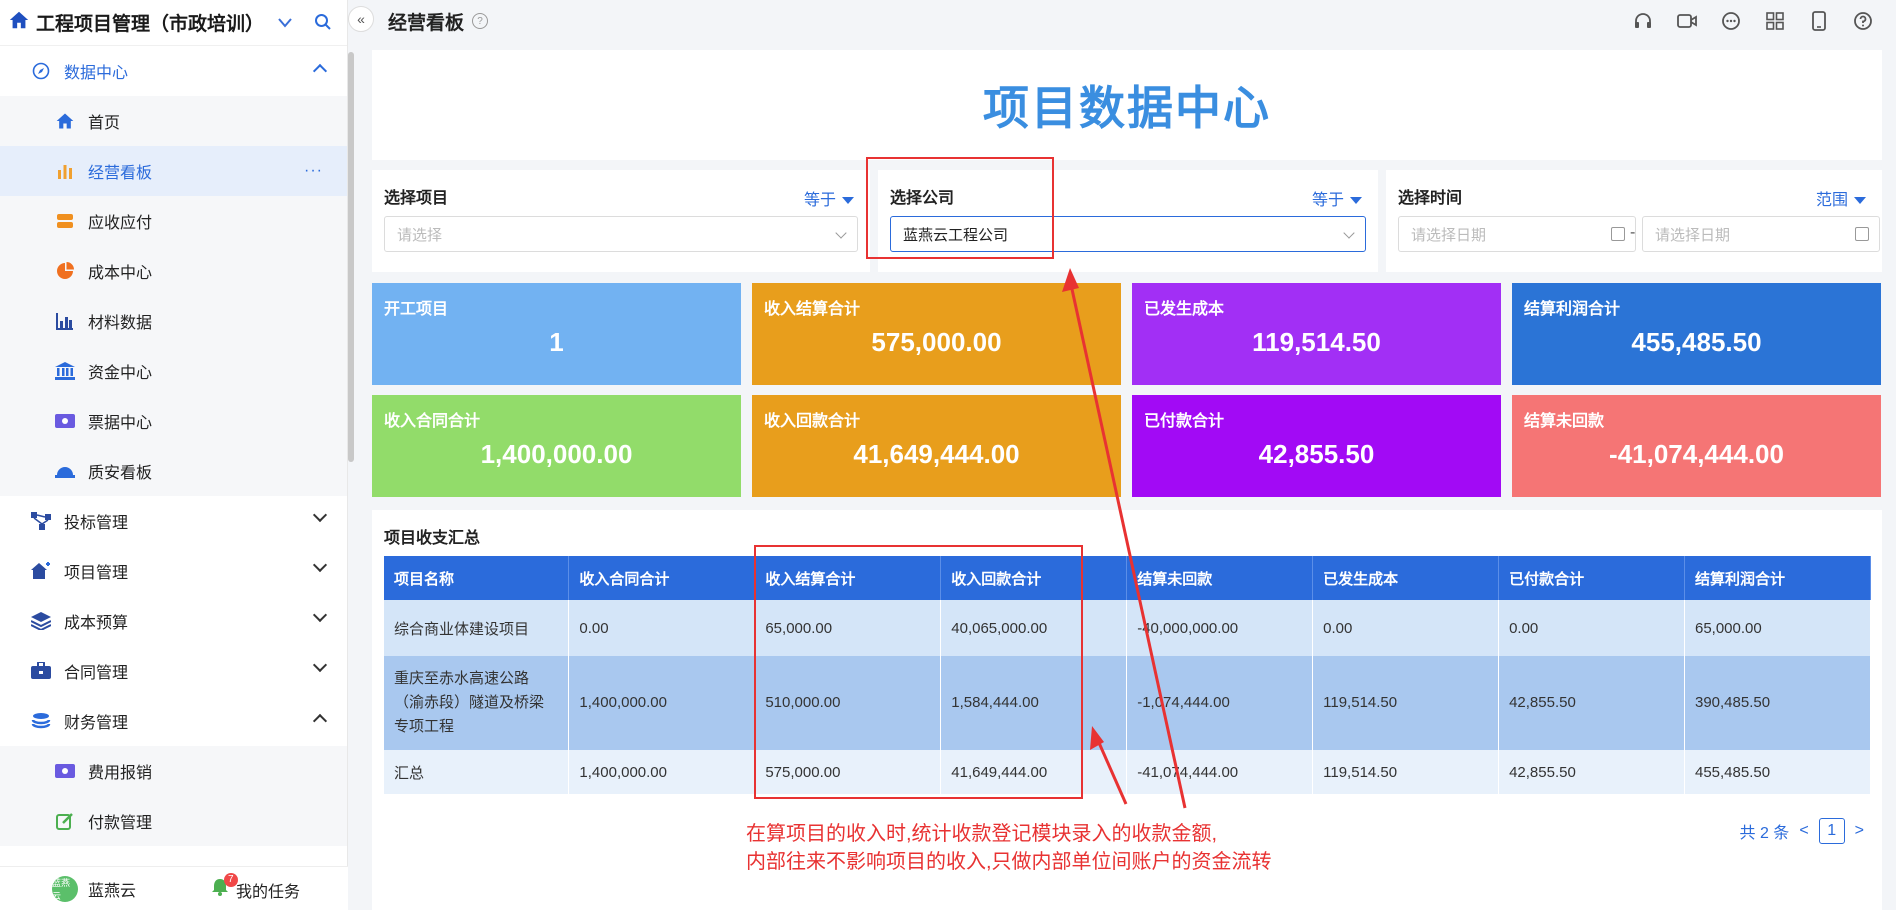 This screenshot has height=910, width=1896. What do you see at coordinates (426, 23) in the screenshot?
I see `page-title: 经营看板` at bounding box center [426, 23].